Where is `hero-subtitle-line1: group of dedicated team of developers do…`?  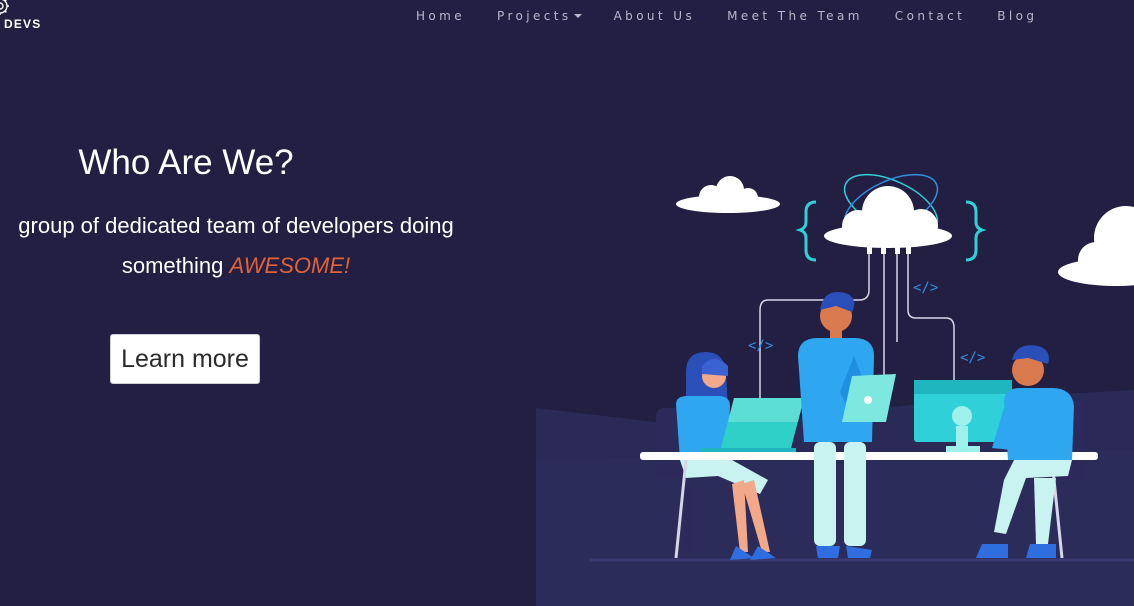 hero-subtitle-line1: group of dedicated team of developers do… is located at coordinates (236, 225).